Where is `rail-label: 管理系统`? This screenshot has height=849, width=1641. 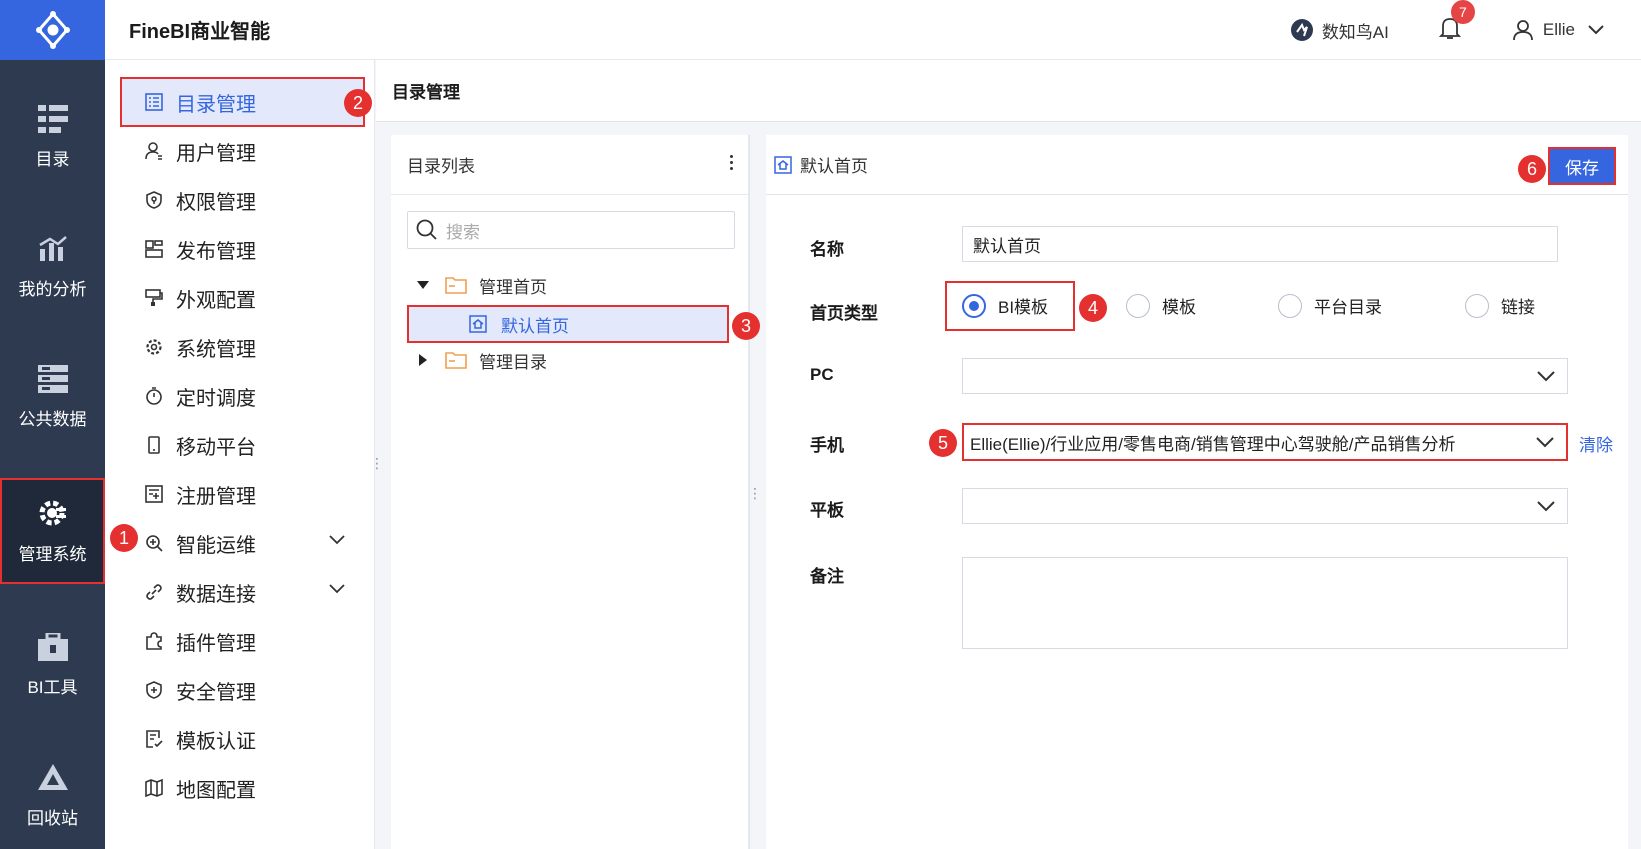 rail-label: 管理系统 is located at coordinates (52, 554).